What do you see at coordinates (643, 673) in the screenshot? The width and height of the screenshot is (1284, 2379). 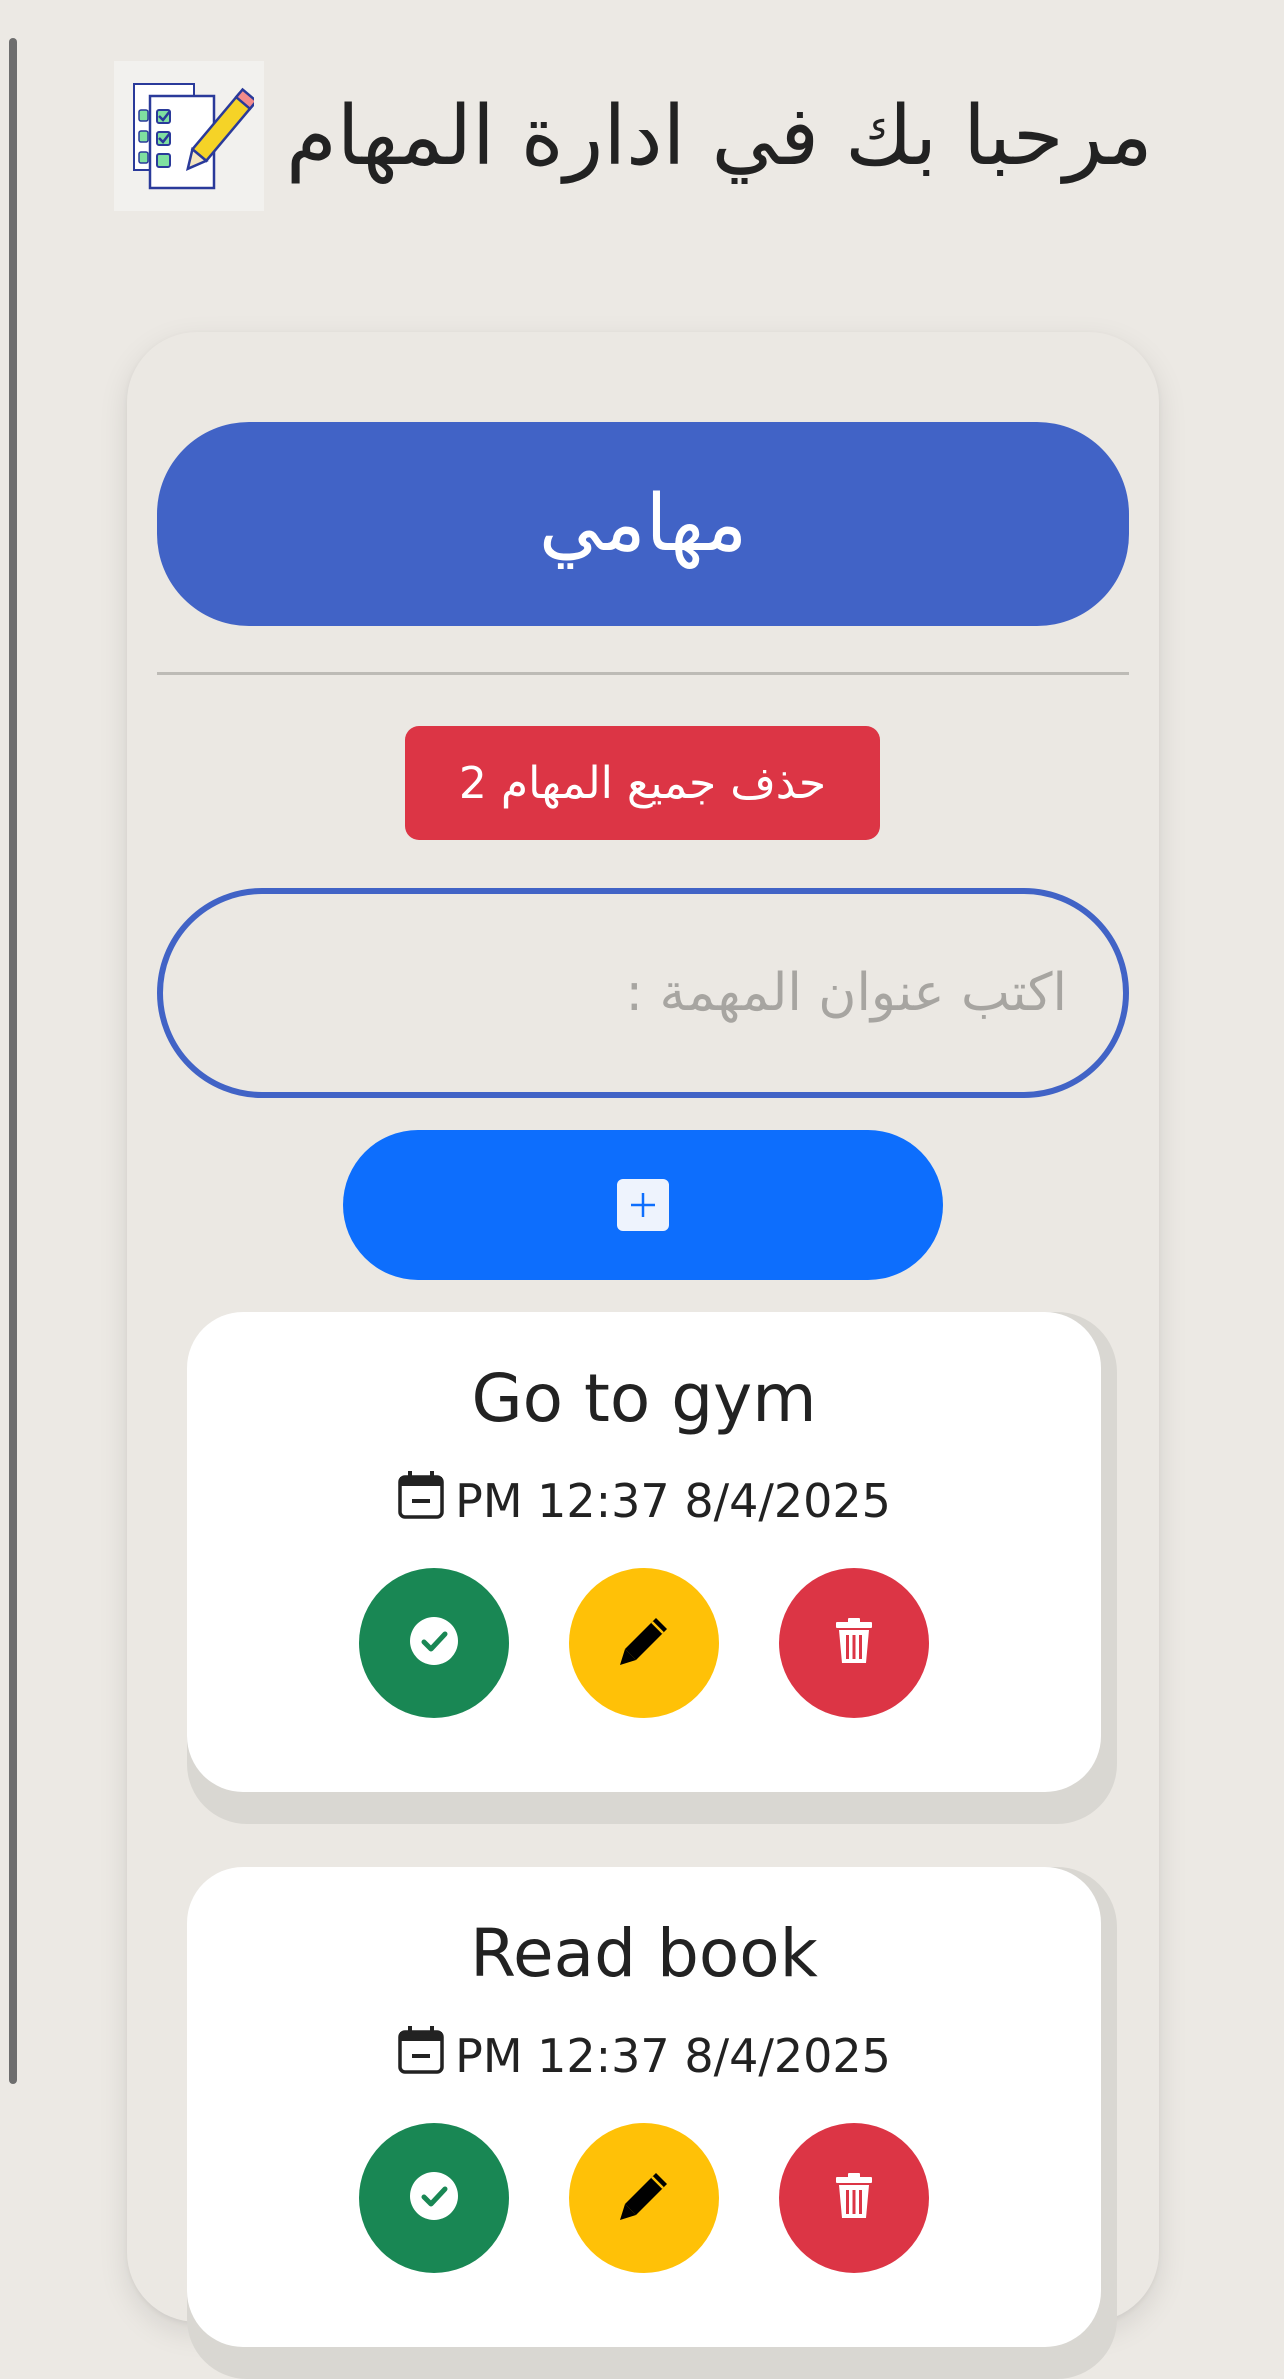 I see `divider` at bounding box center [643, 673].